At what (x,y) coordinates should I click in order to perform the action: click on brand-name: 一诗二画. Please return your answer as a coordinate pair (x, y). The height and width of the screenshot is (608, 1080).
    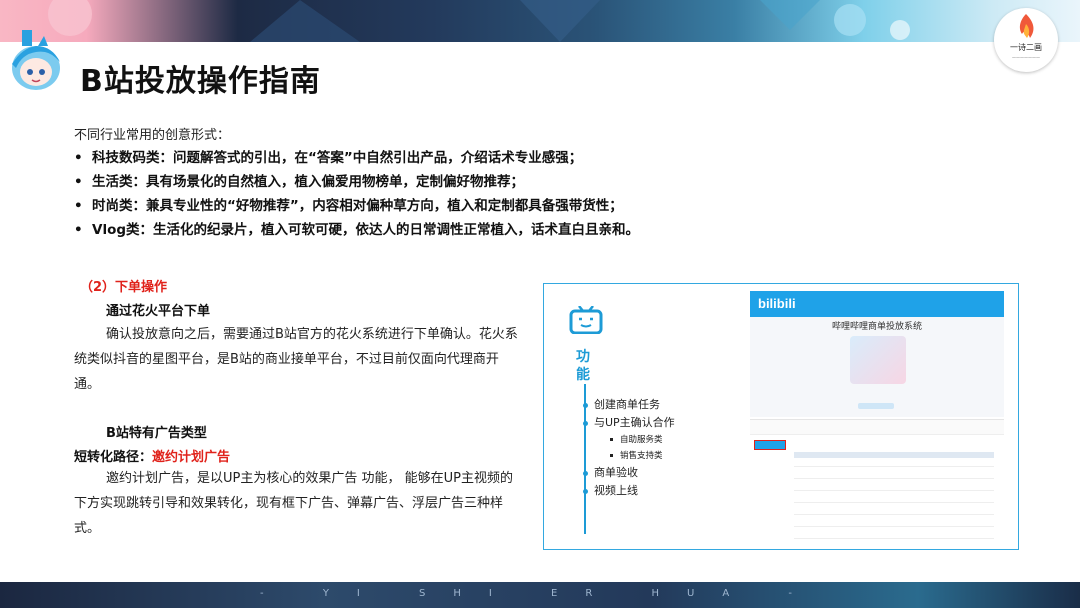
    Looking at the image, I should click on (1026, 47).